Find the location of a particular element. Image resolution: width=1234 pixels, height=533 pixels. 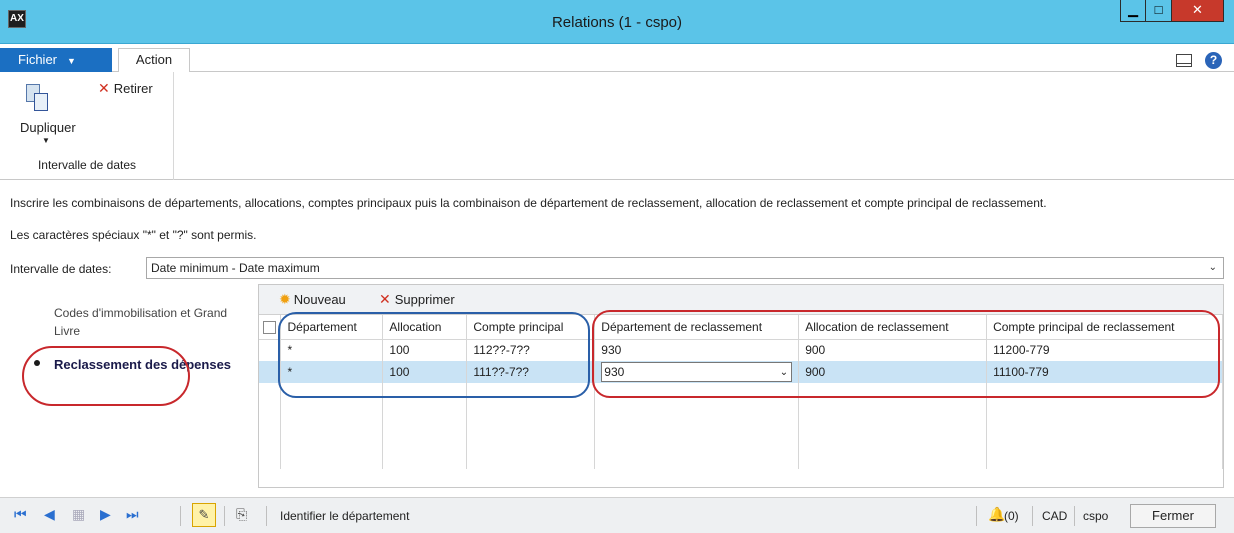

delete-button: ✕ Supprimer is located at coordinates (417, 299).